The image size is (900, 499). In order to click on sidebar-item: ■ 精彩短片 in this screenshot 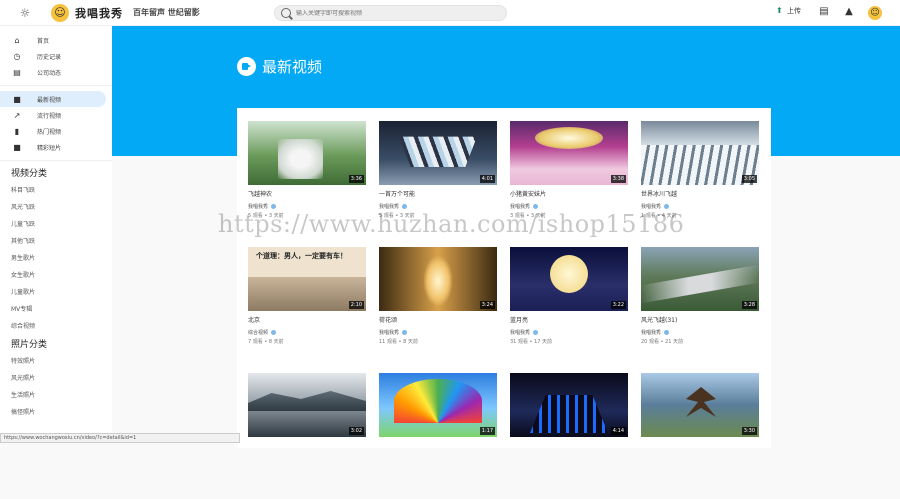, I will do `click(56, 147)`.